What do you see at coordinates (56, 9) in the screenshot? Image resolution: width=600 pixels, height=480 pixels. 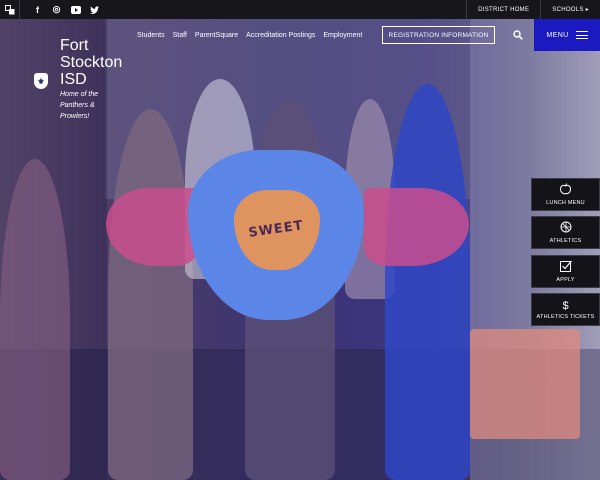 I see `instagram-icon: ◎` at bounding box center [56, 9].